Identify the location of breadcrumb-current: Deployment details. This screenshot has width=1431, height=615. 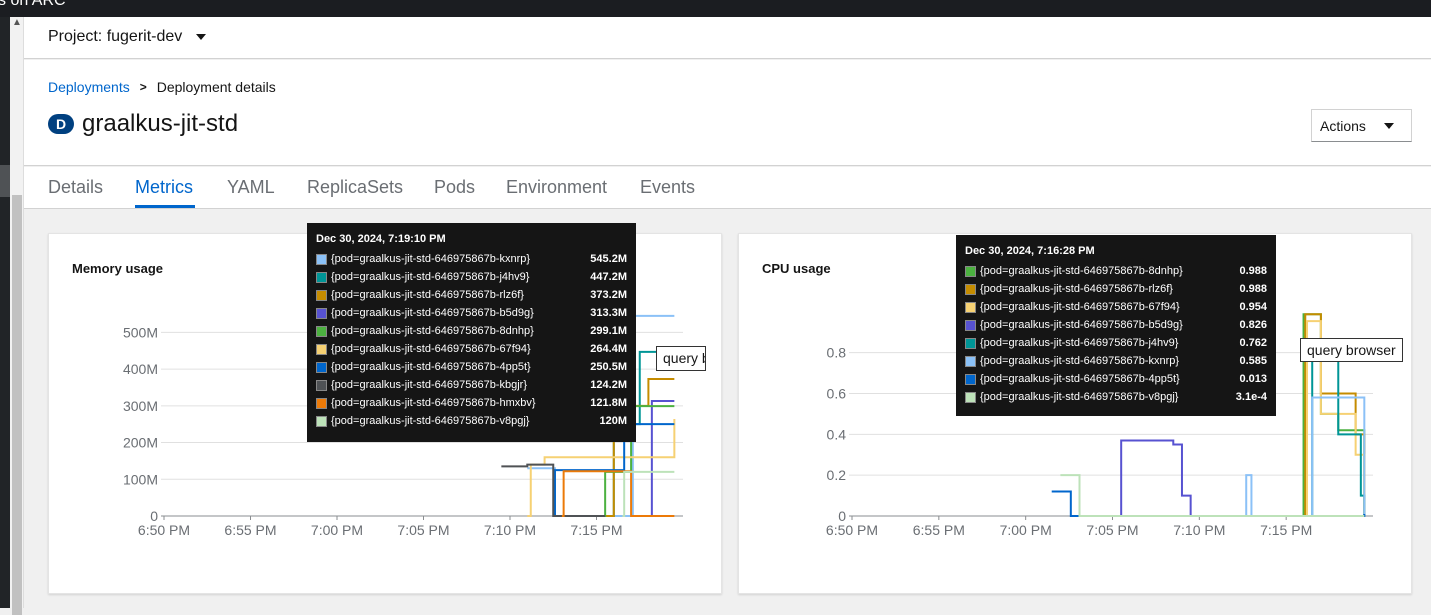
(216, 87).